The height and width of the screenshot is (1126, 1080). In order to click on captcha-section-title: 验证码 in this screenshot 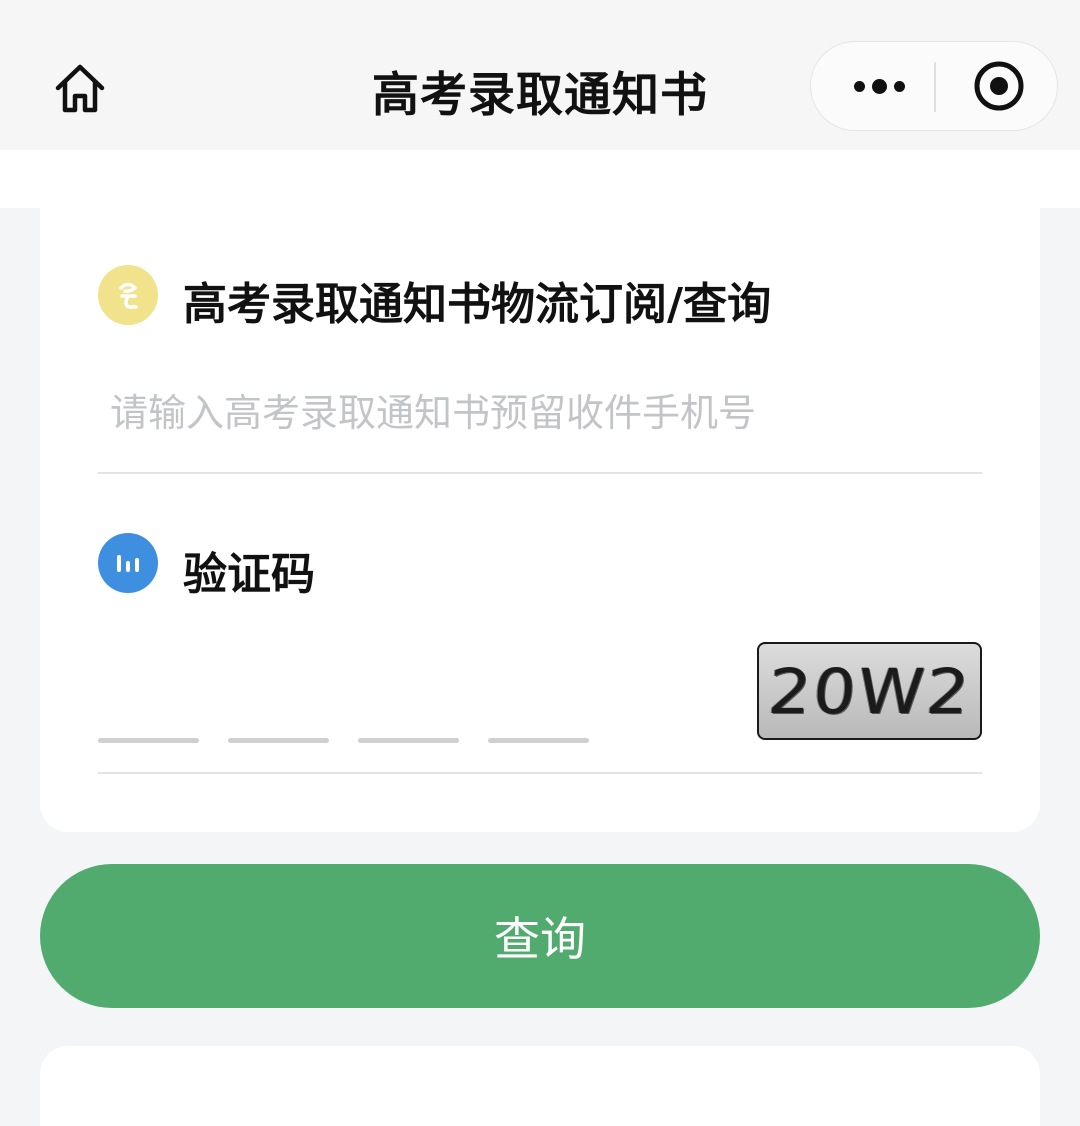, I will do `click(249, 574)`.